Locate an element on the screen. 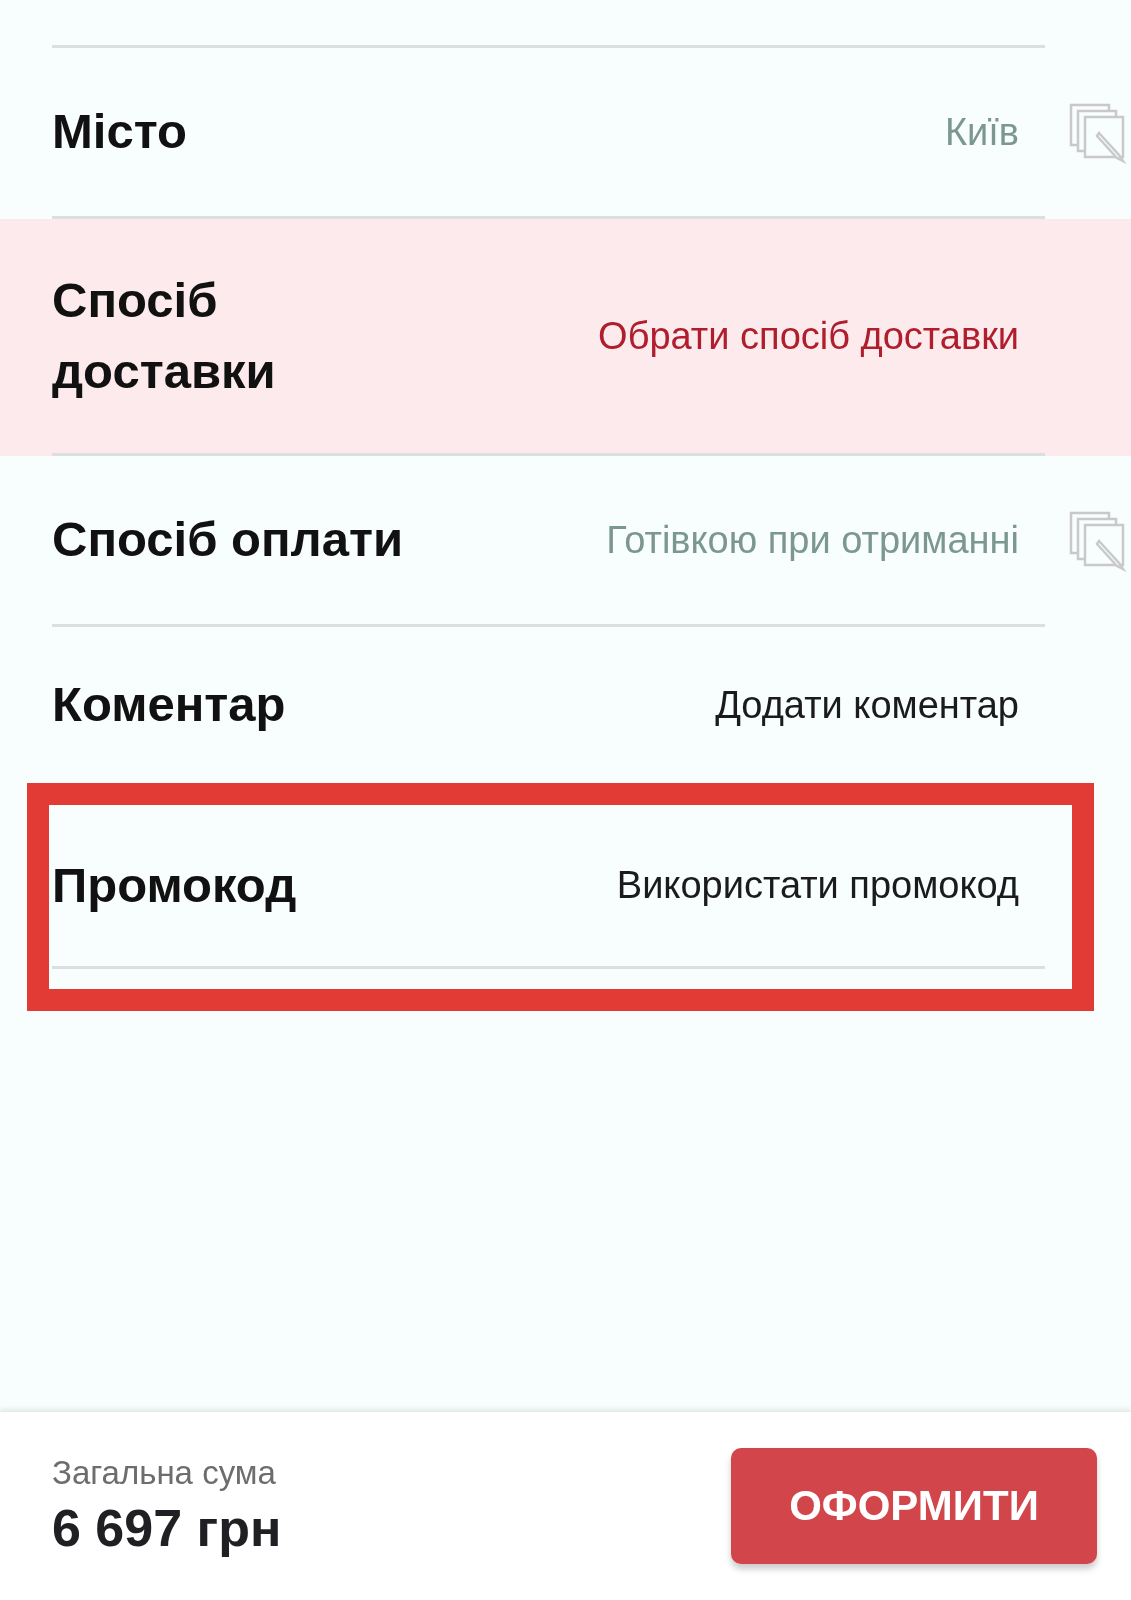 This screenshot has height=1600, width=1131. field-value: Готівкою при отриманні is located at coordinates (825, 540).